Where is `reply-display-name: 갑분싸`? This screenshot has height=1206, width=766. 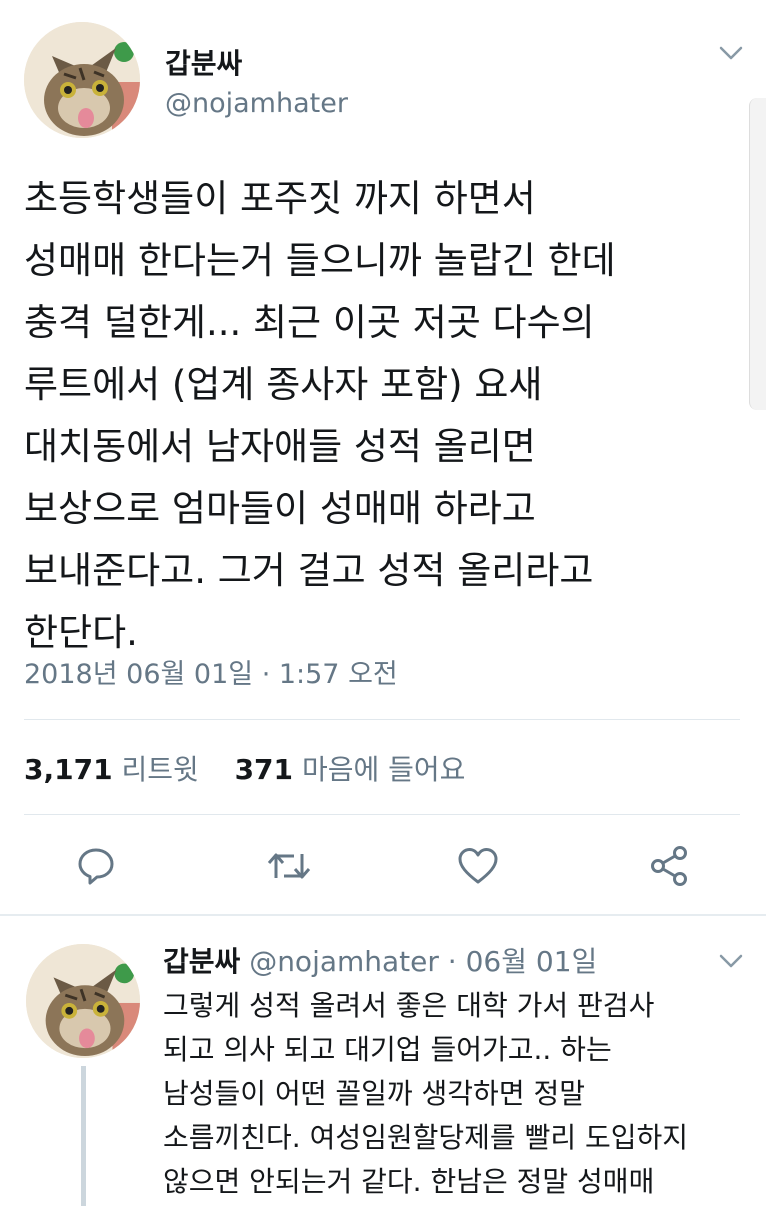
reply-display-name: 갑분싸 is located at coordinates (201, 961).